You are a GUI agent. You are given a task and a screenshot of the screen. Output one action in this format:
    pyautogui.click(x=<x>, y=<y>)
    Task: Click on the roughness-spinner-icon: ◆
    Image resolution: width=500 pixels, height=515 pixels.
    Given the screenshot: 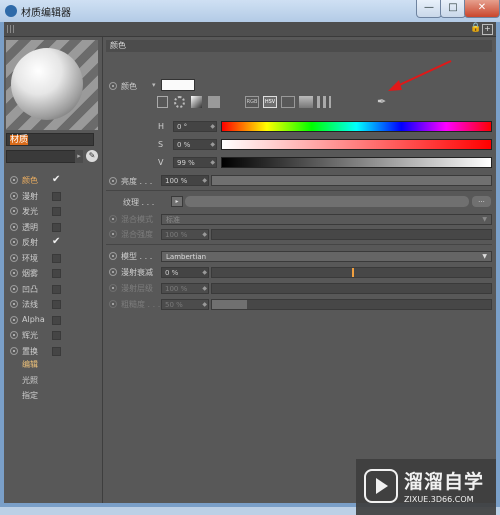 What is the action you would take?
    pyautogui.click(x=204, y=305)
    